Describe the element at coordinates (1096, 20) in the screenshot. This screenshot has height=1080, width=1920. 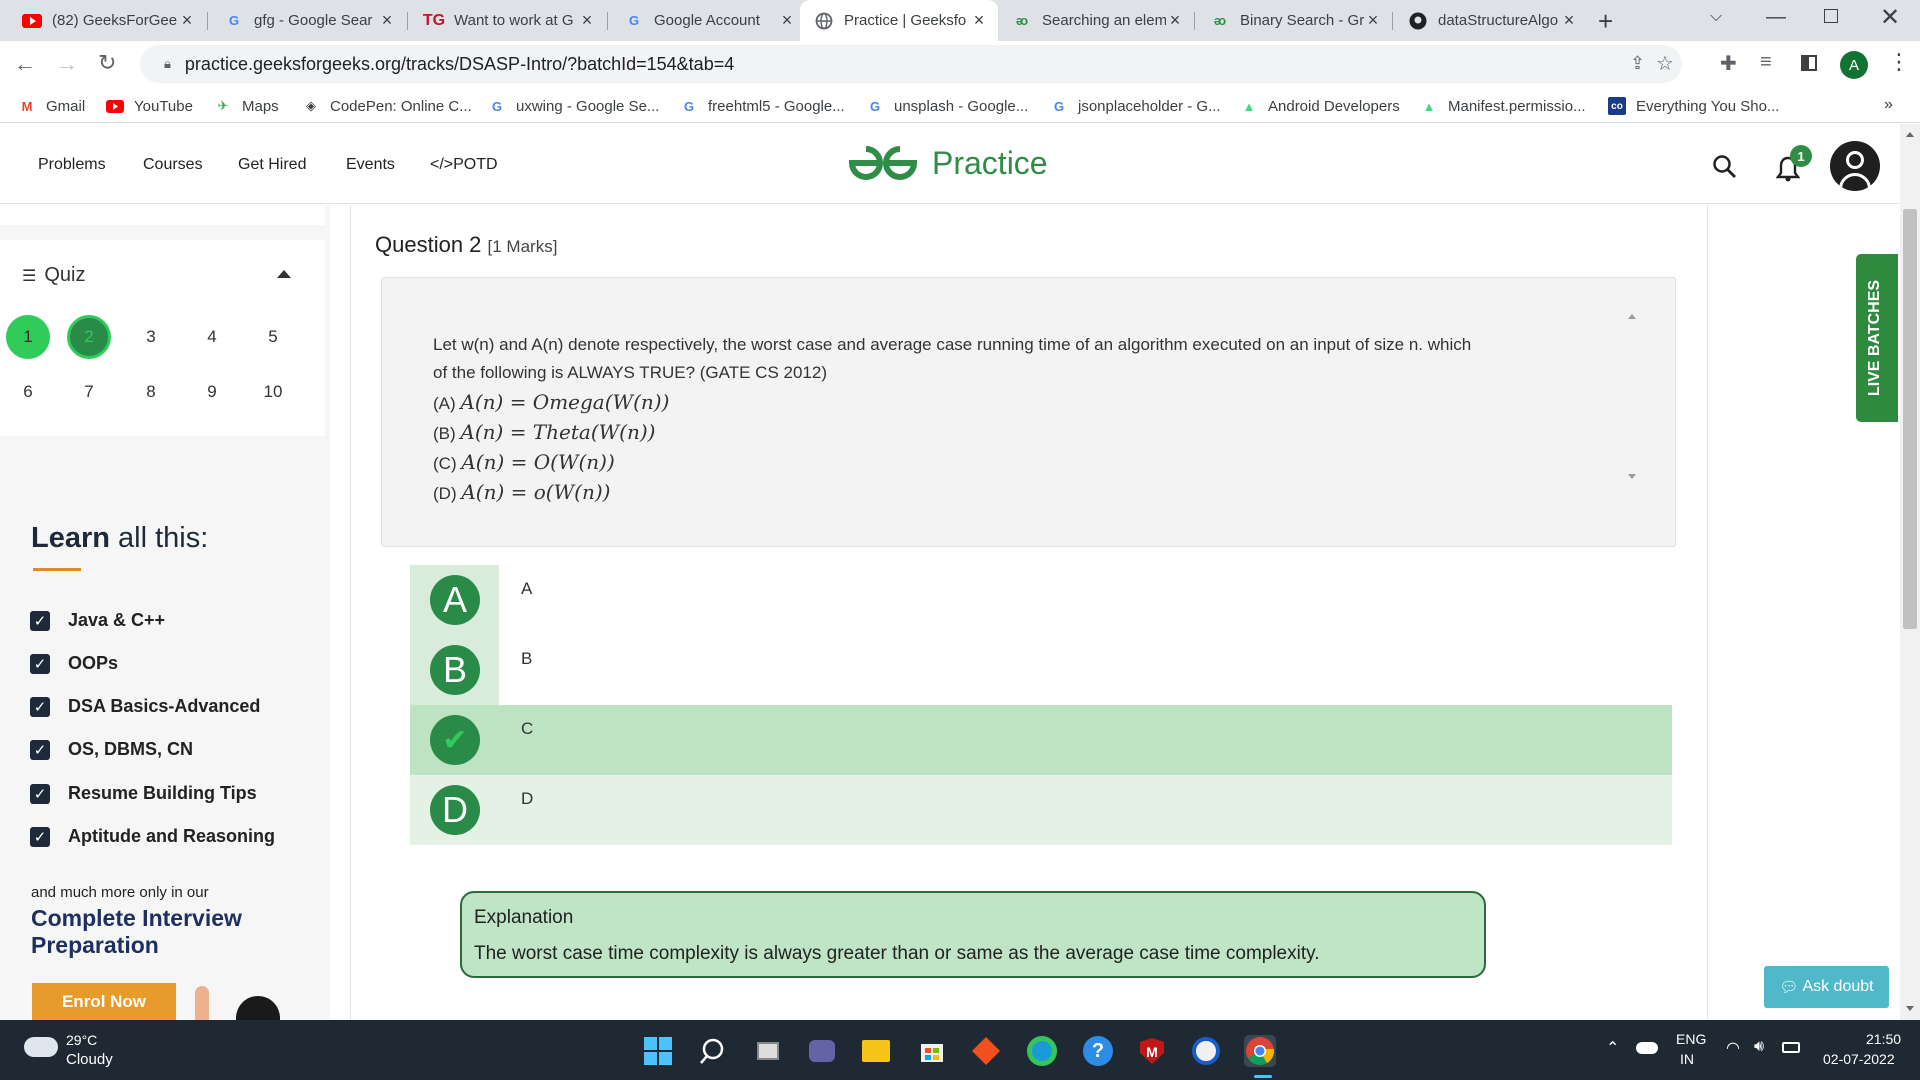
I see `tab-searching: ᴔ Searching an elem ×` at that location.